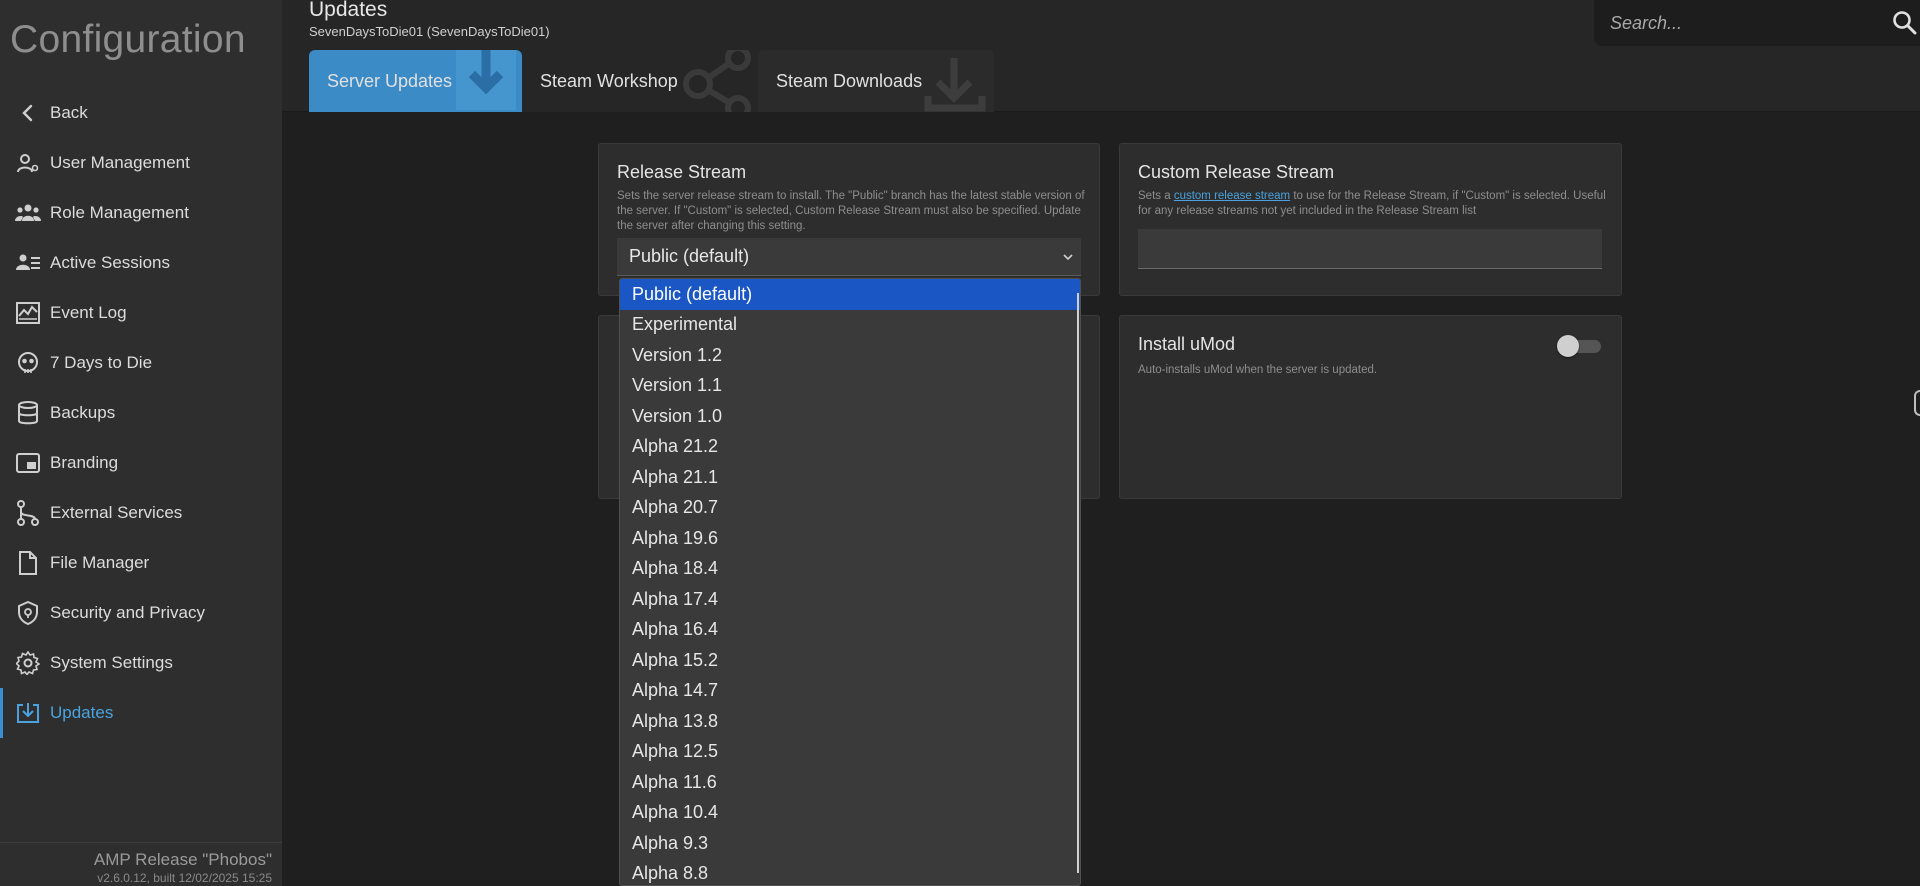 Image resolution: width=1920 pixels, height=886 pixels. What do you see at coordinates (120, 162) in the screenshot?
I see `sidebar-item-label: User Management` at bounding box center [120, 162].